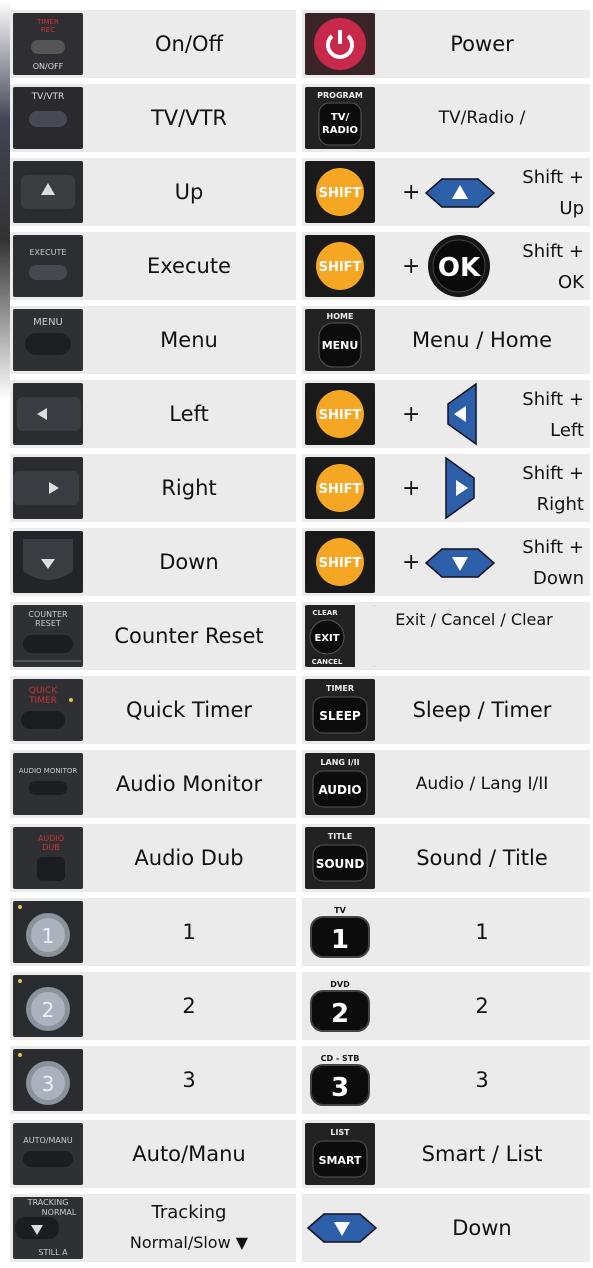 Image resolution: width=593 pixels, height=1268 pixels. I want to click on right-cell: CLEAR EXIT CANCEL Exit / Cancel / Clear, so click(446, 636).